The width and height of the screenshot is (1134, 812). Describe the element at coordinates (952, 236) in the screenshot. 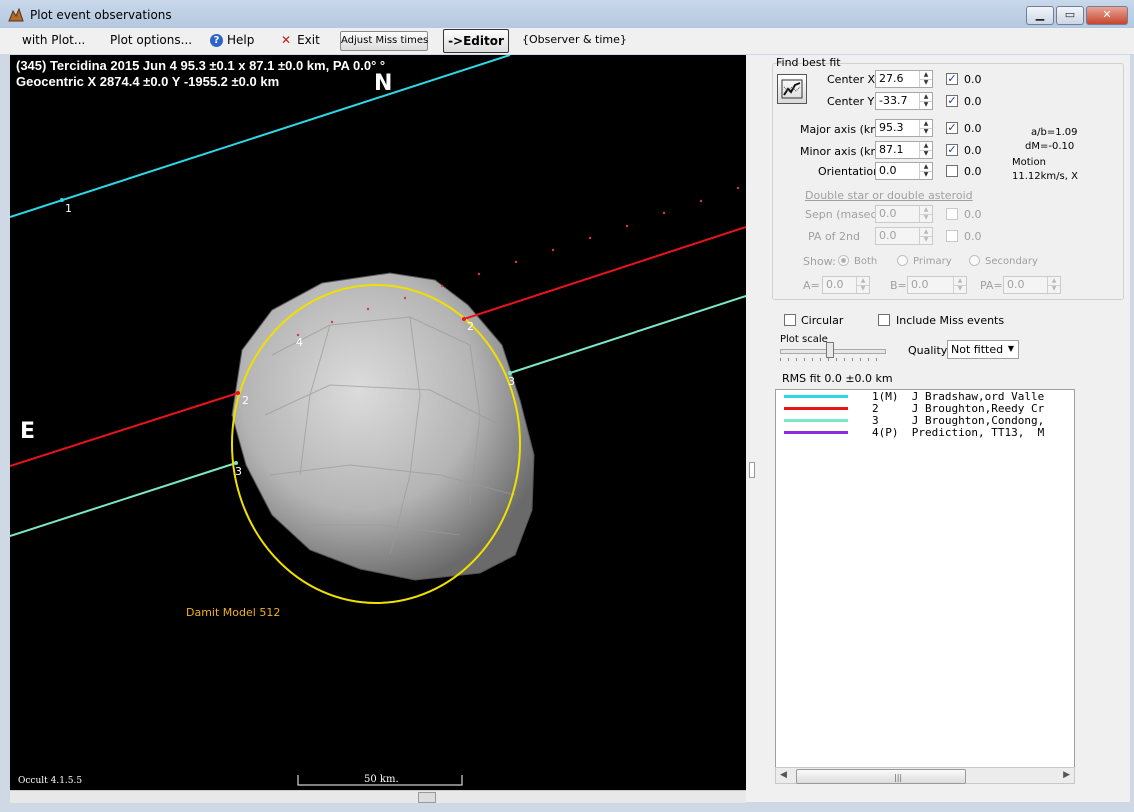

I see `pa-second-fit-checkbox` at that location.